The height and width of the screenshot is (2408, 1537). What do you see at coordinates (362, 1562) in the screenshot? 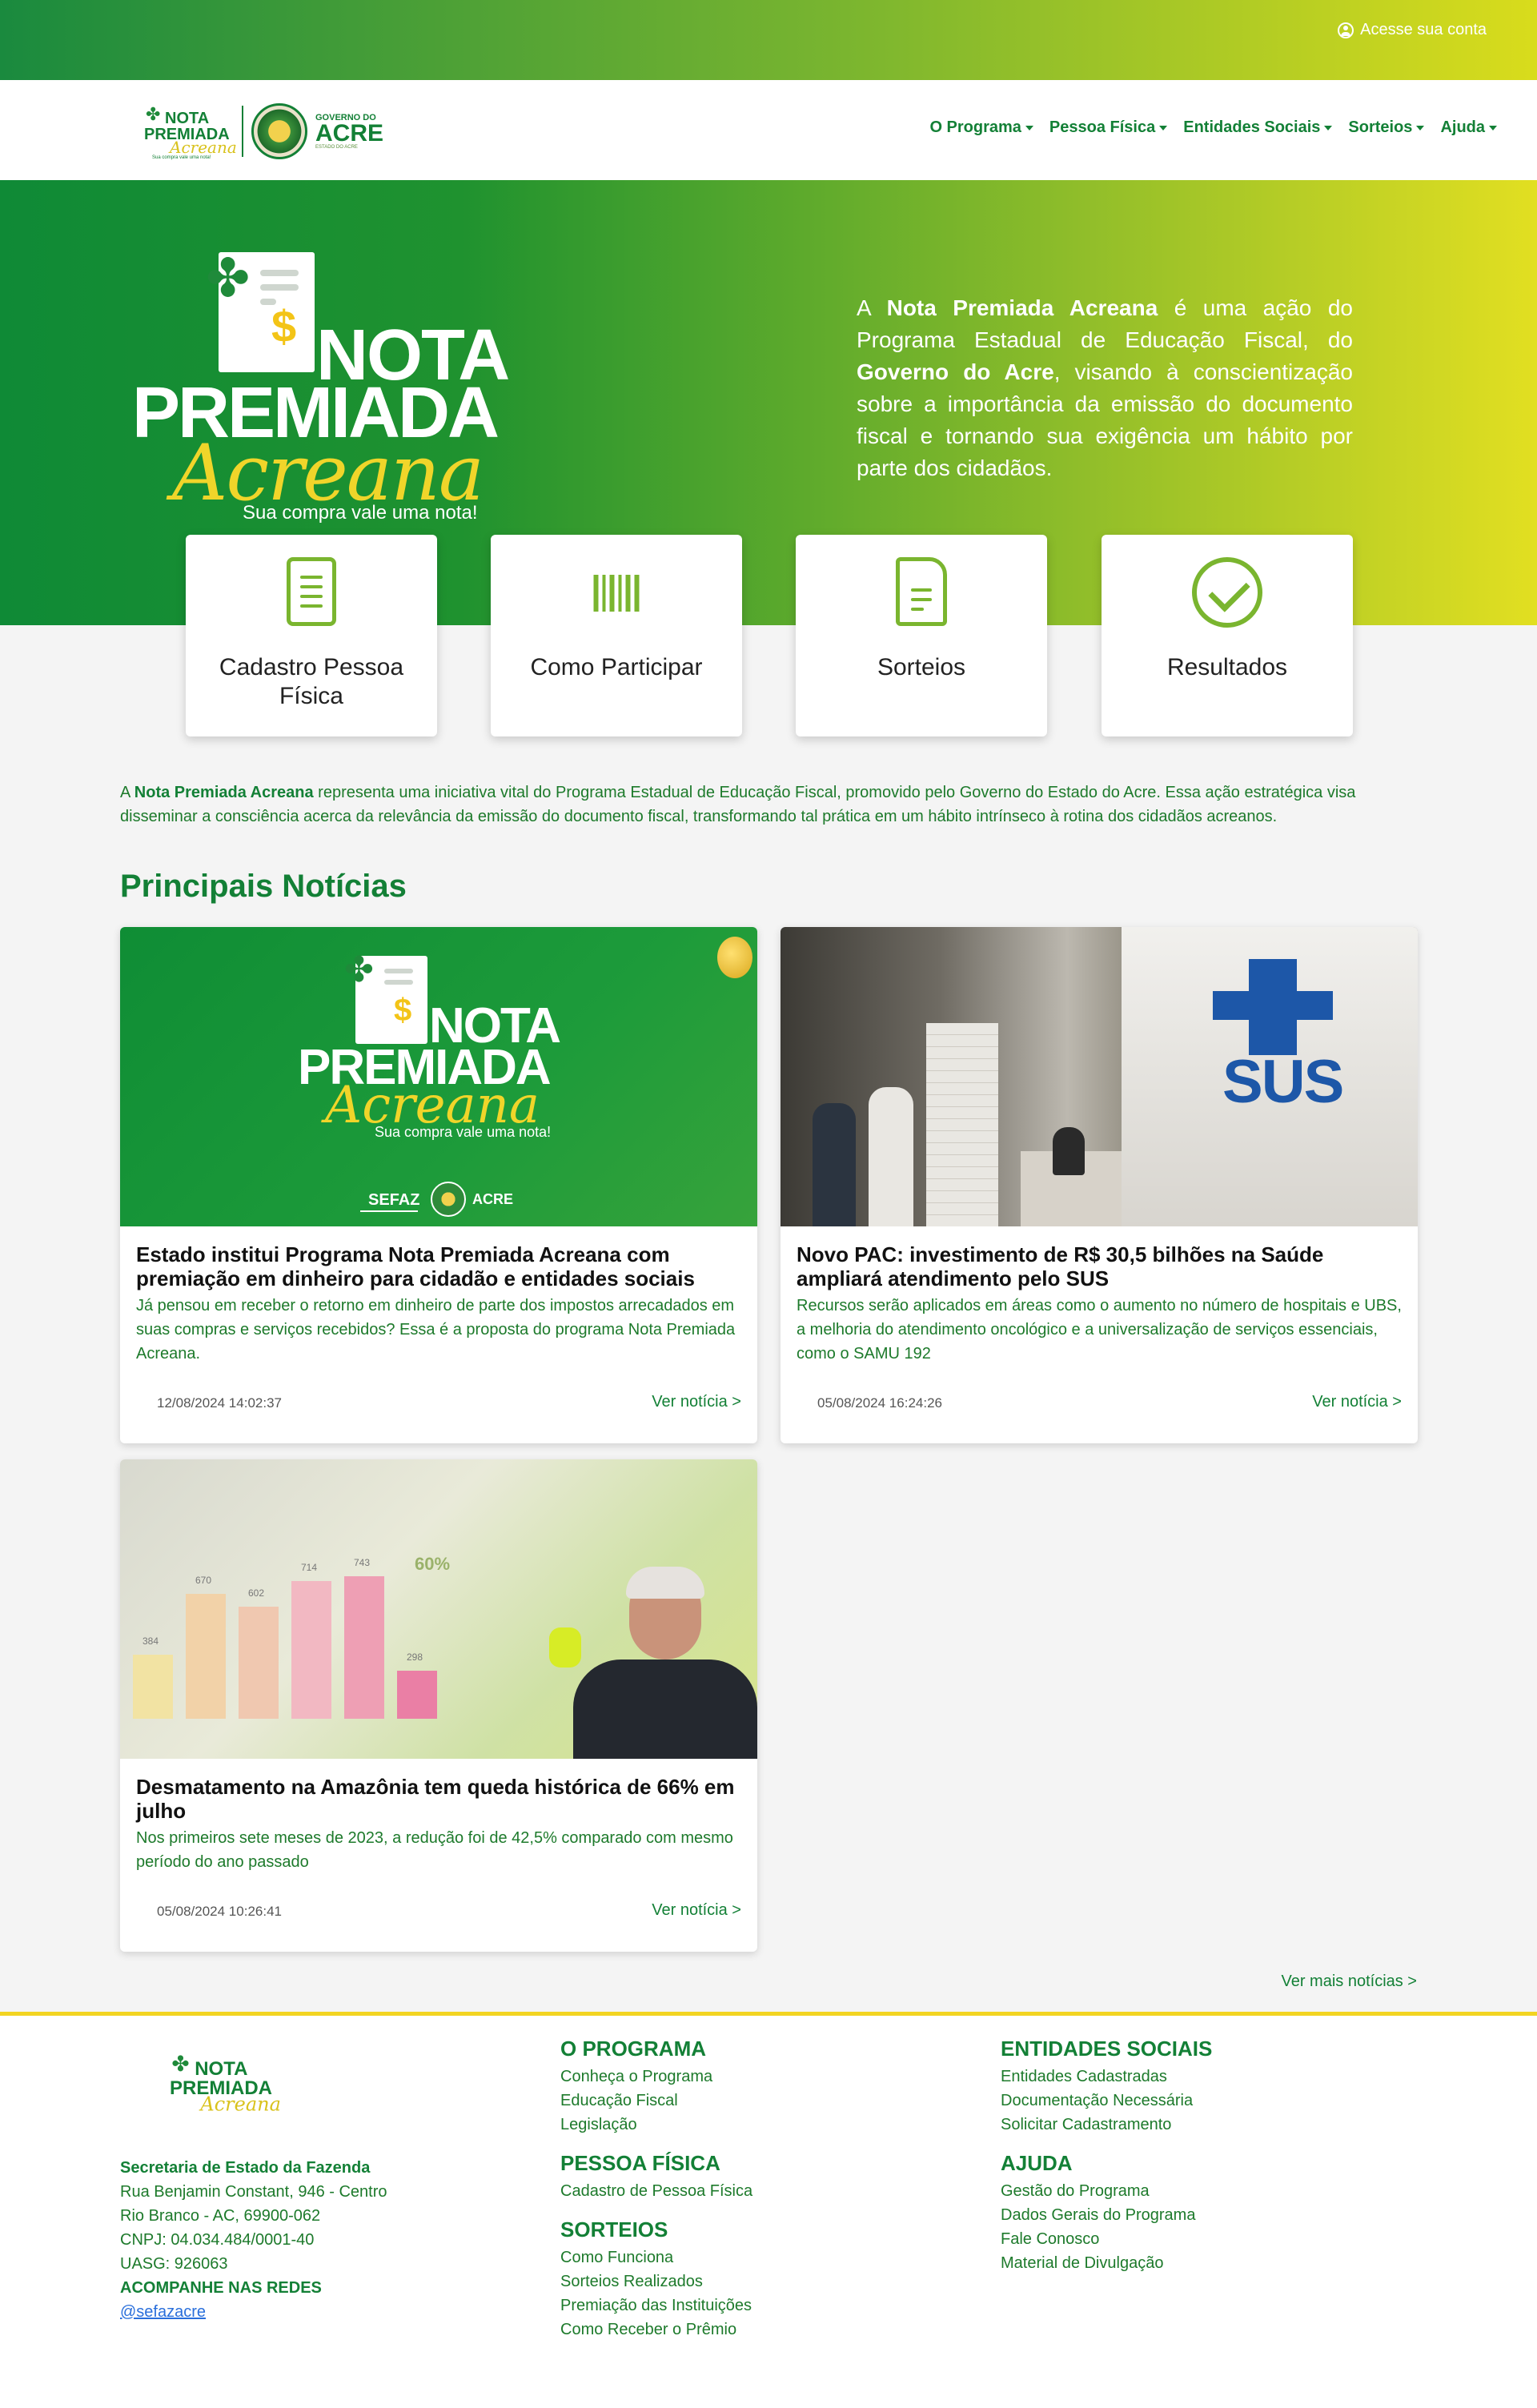
I see `chart-value-label: 743` at bounding box center [362, 1562].